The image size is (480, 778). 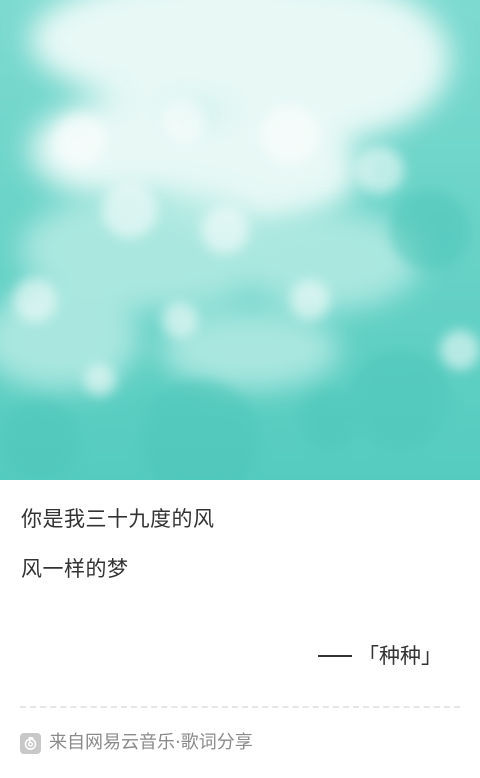 I want to click on lyrics: 你是我三十九度的风 风一样的梦, so click(x=240, y=544).